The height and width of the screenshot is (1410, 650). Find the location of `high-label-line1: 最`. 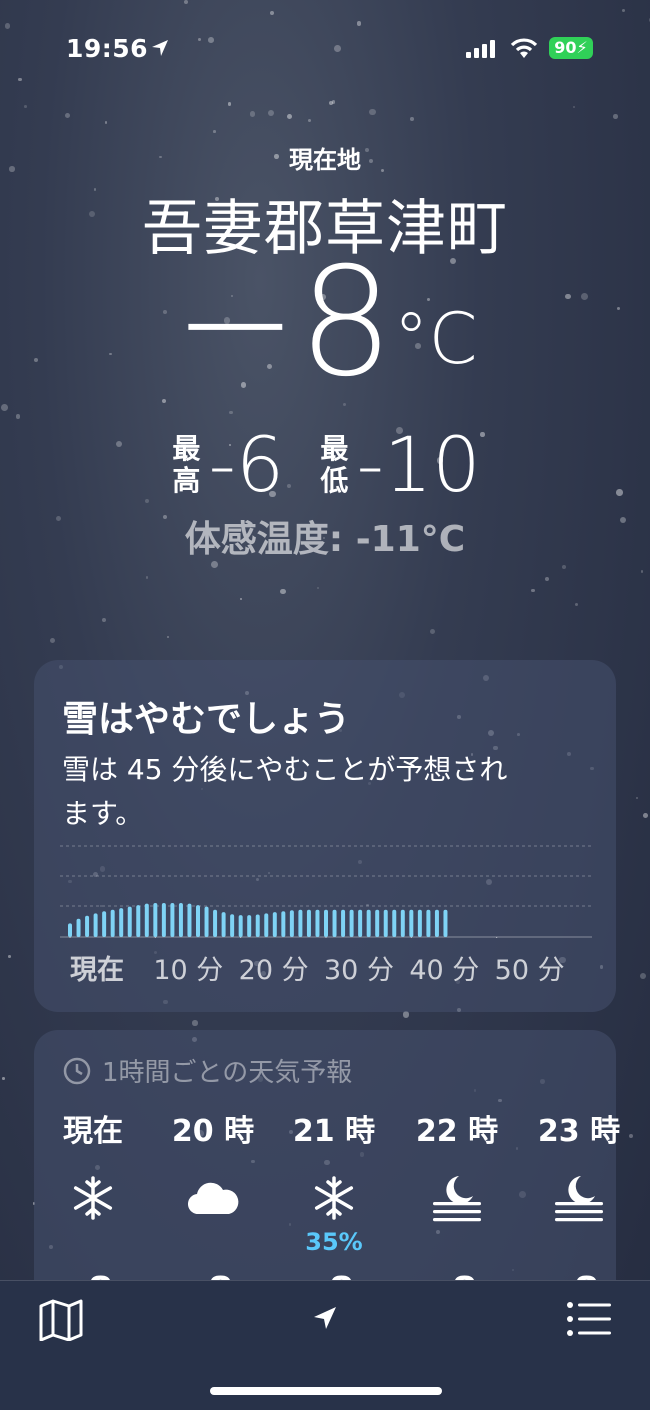

high-label-line1: 最 is located at coordinates (186, 448).